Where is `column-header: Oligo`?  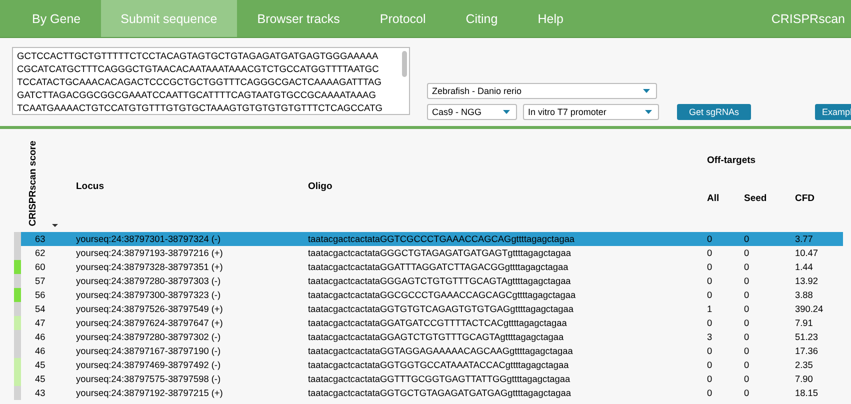 column-header: Oligo is located at coordinates (321, 186).